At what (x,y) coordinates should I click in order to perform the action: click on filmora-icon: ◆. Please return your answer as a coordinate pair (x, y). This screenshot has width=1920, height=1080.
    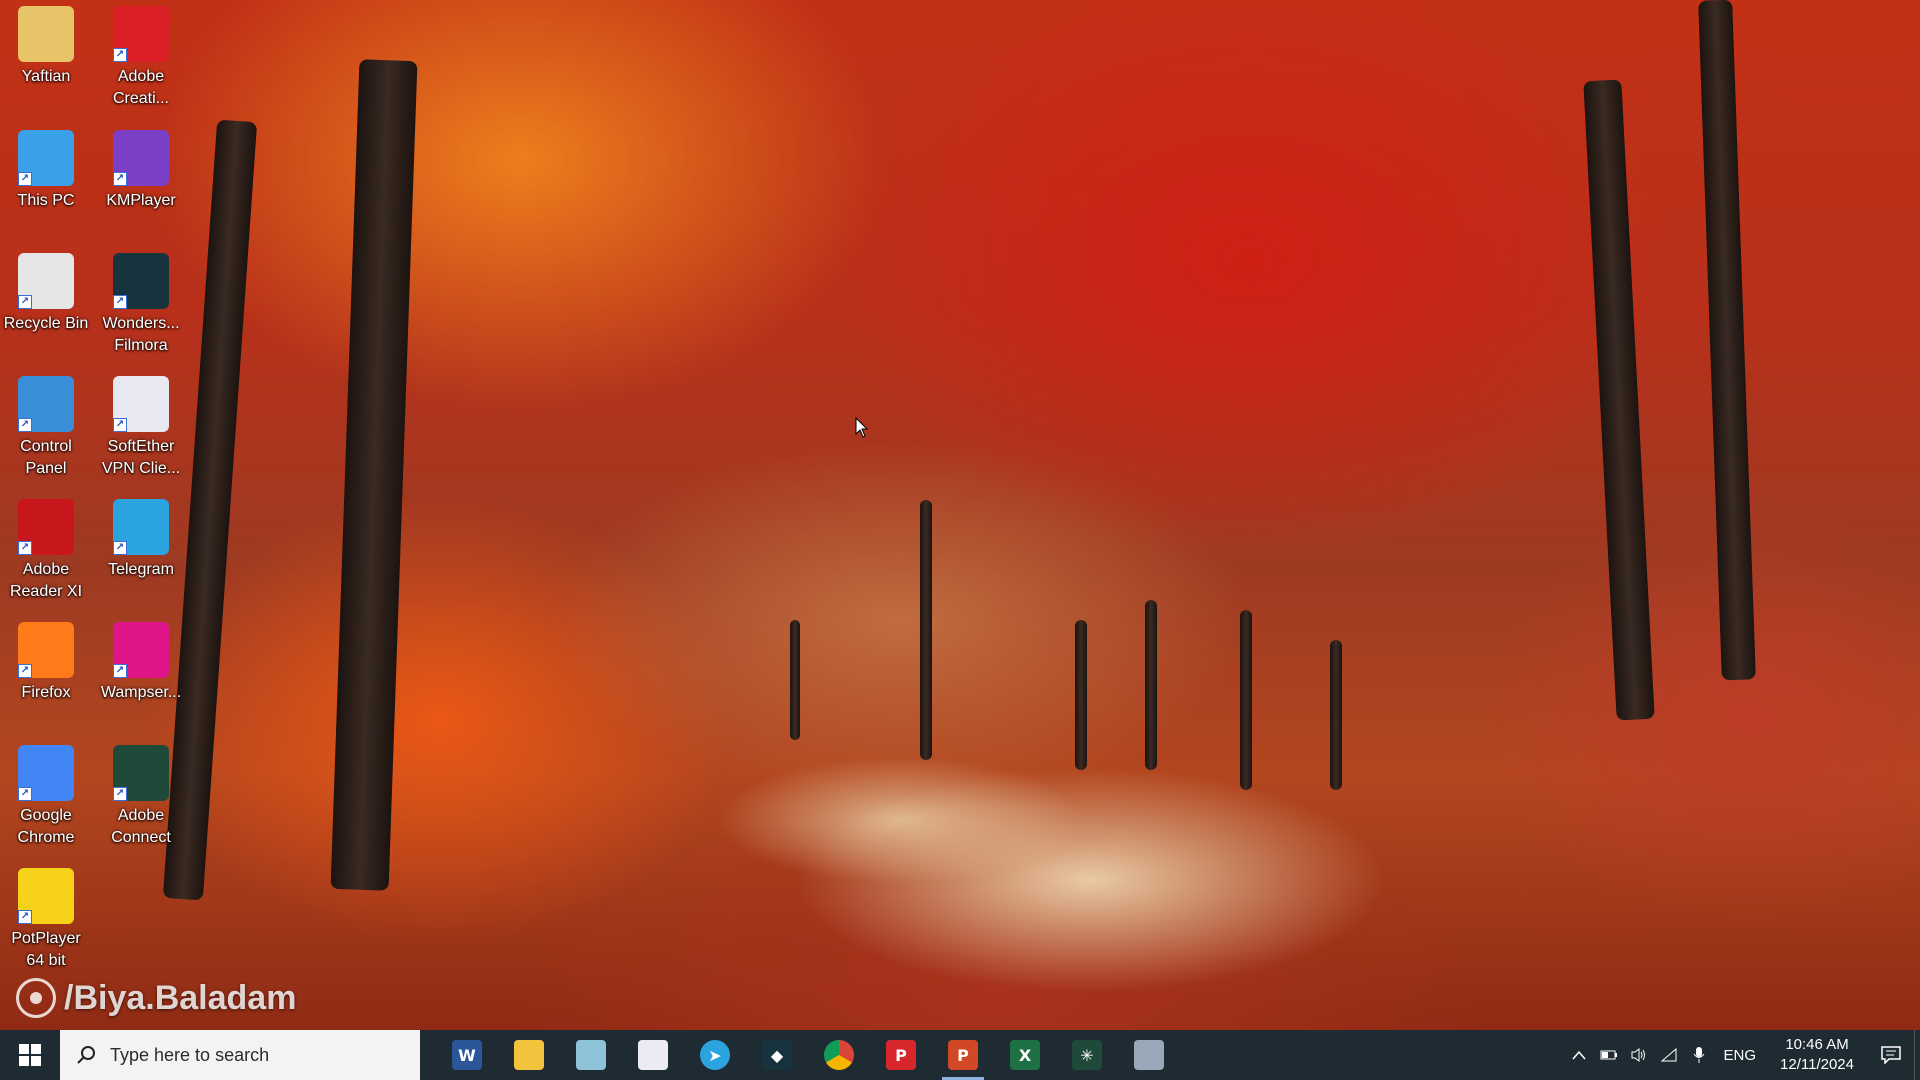
    Looking at the image, I should click on (777, 1055).